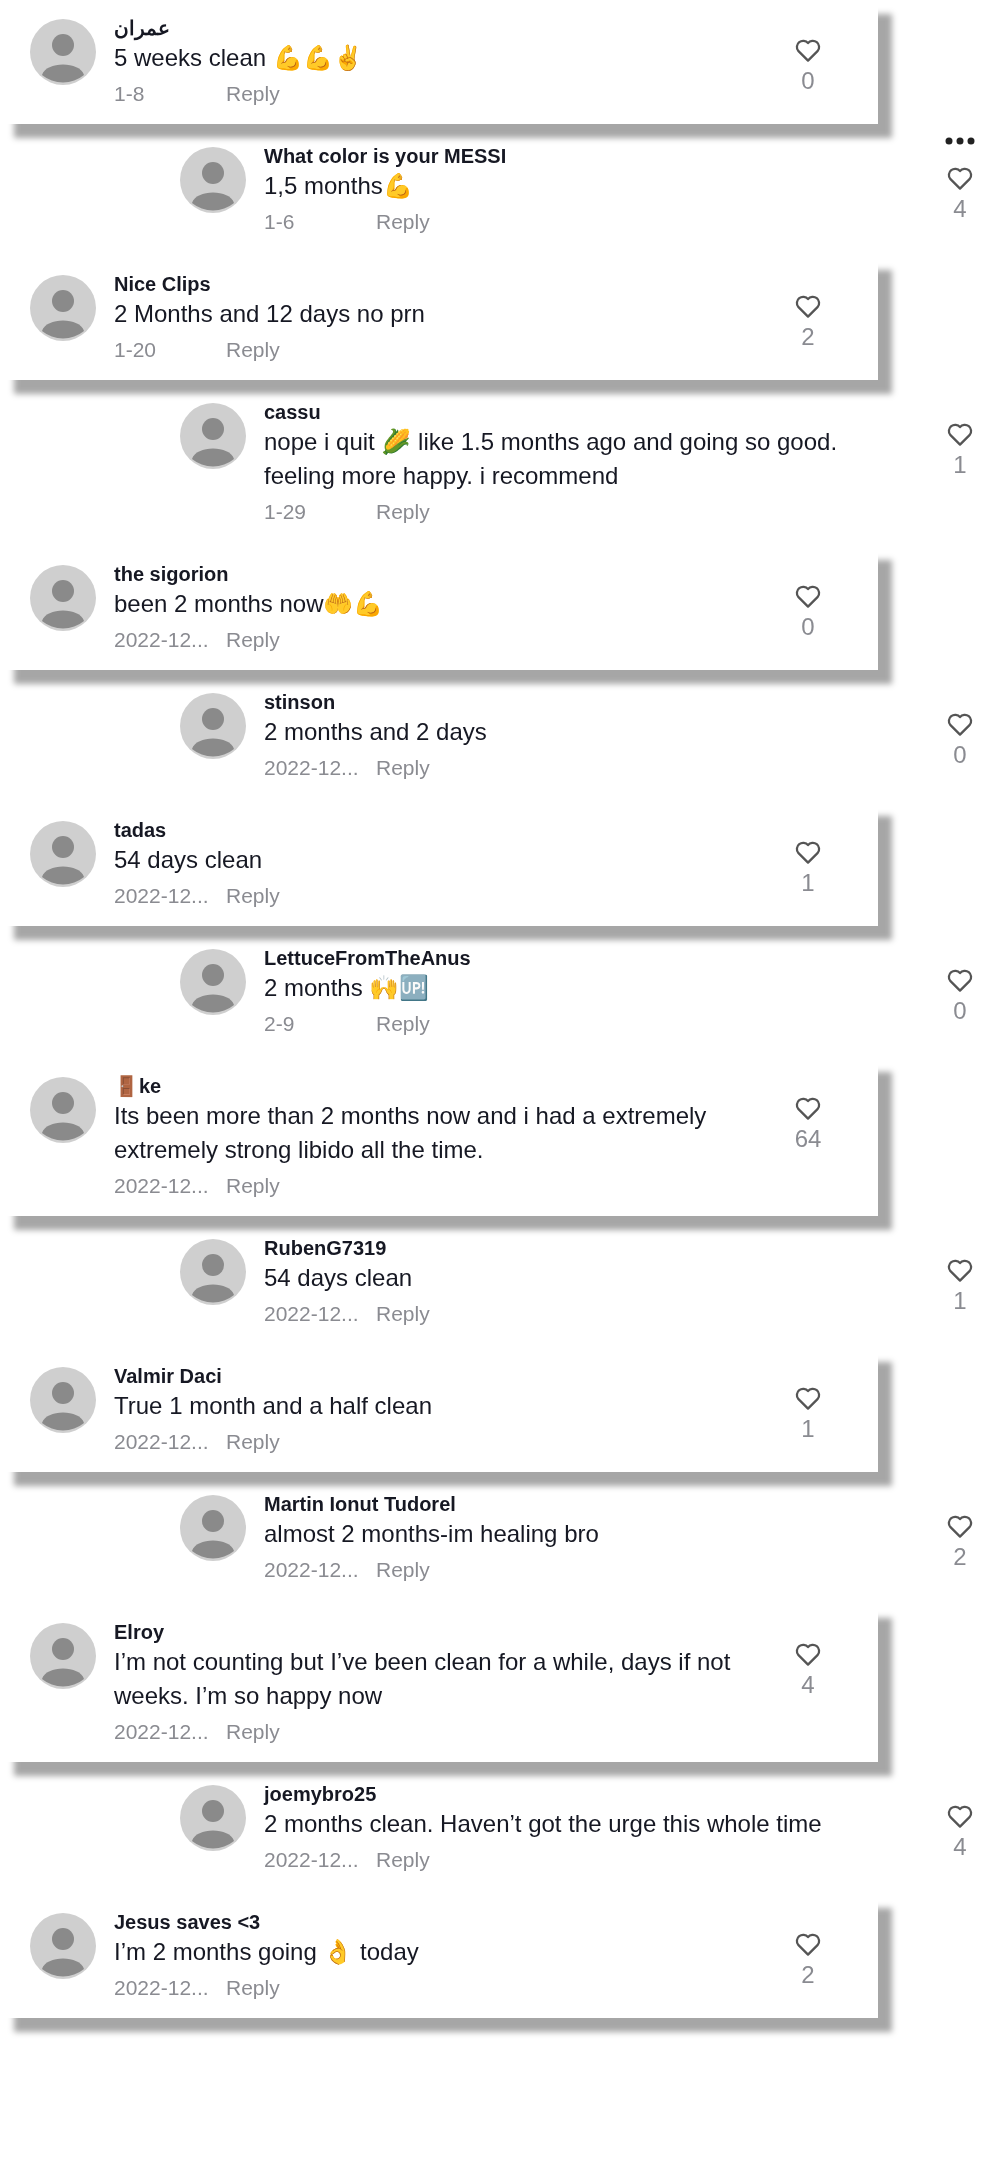  I want to click on username: Elroy, so click(437, 1632).